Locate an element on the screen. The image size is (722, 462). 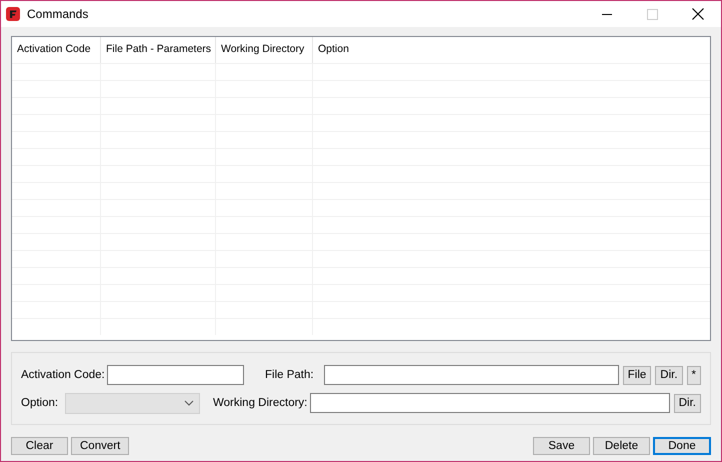
file-path-field is located at coordinates (471, 375).